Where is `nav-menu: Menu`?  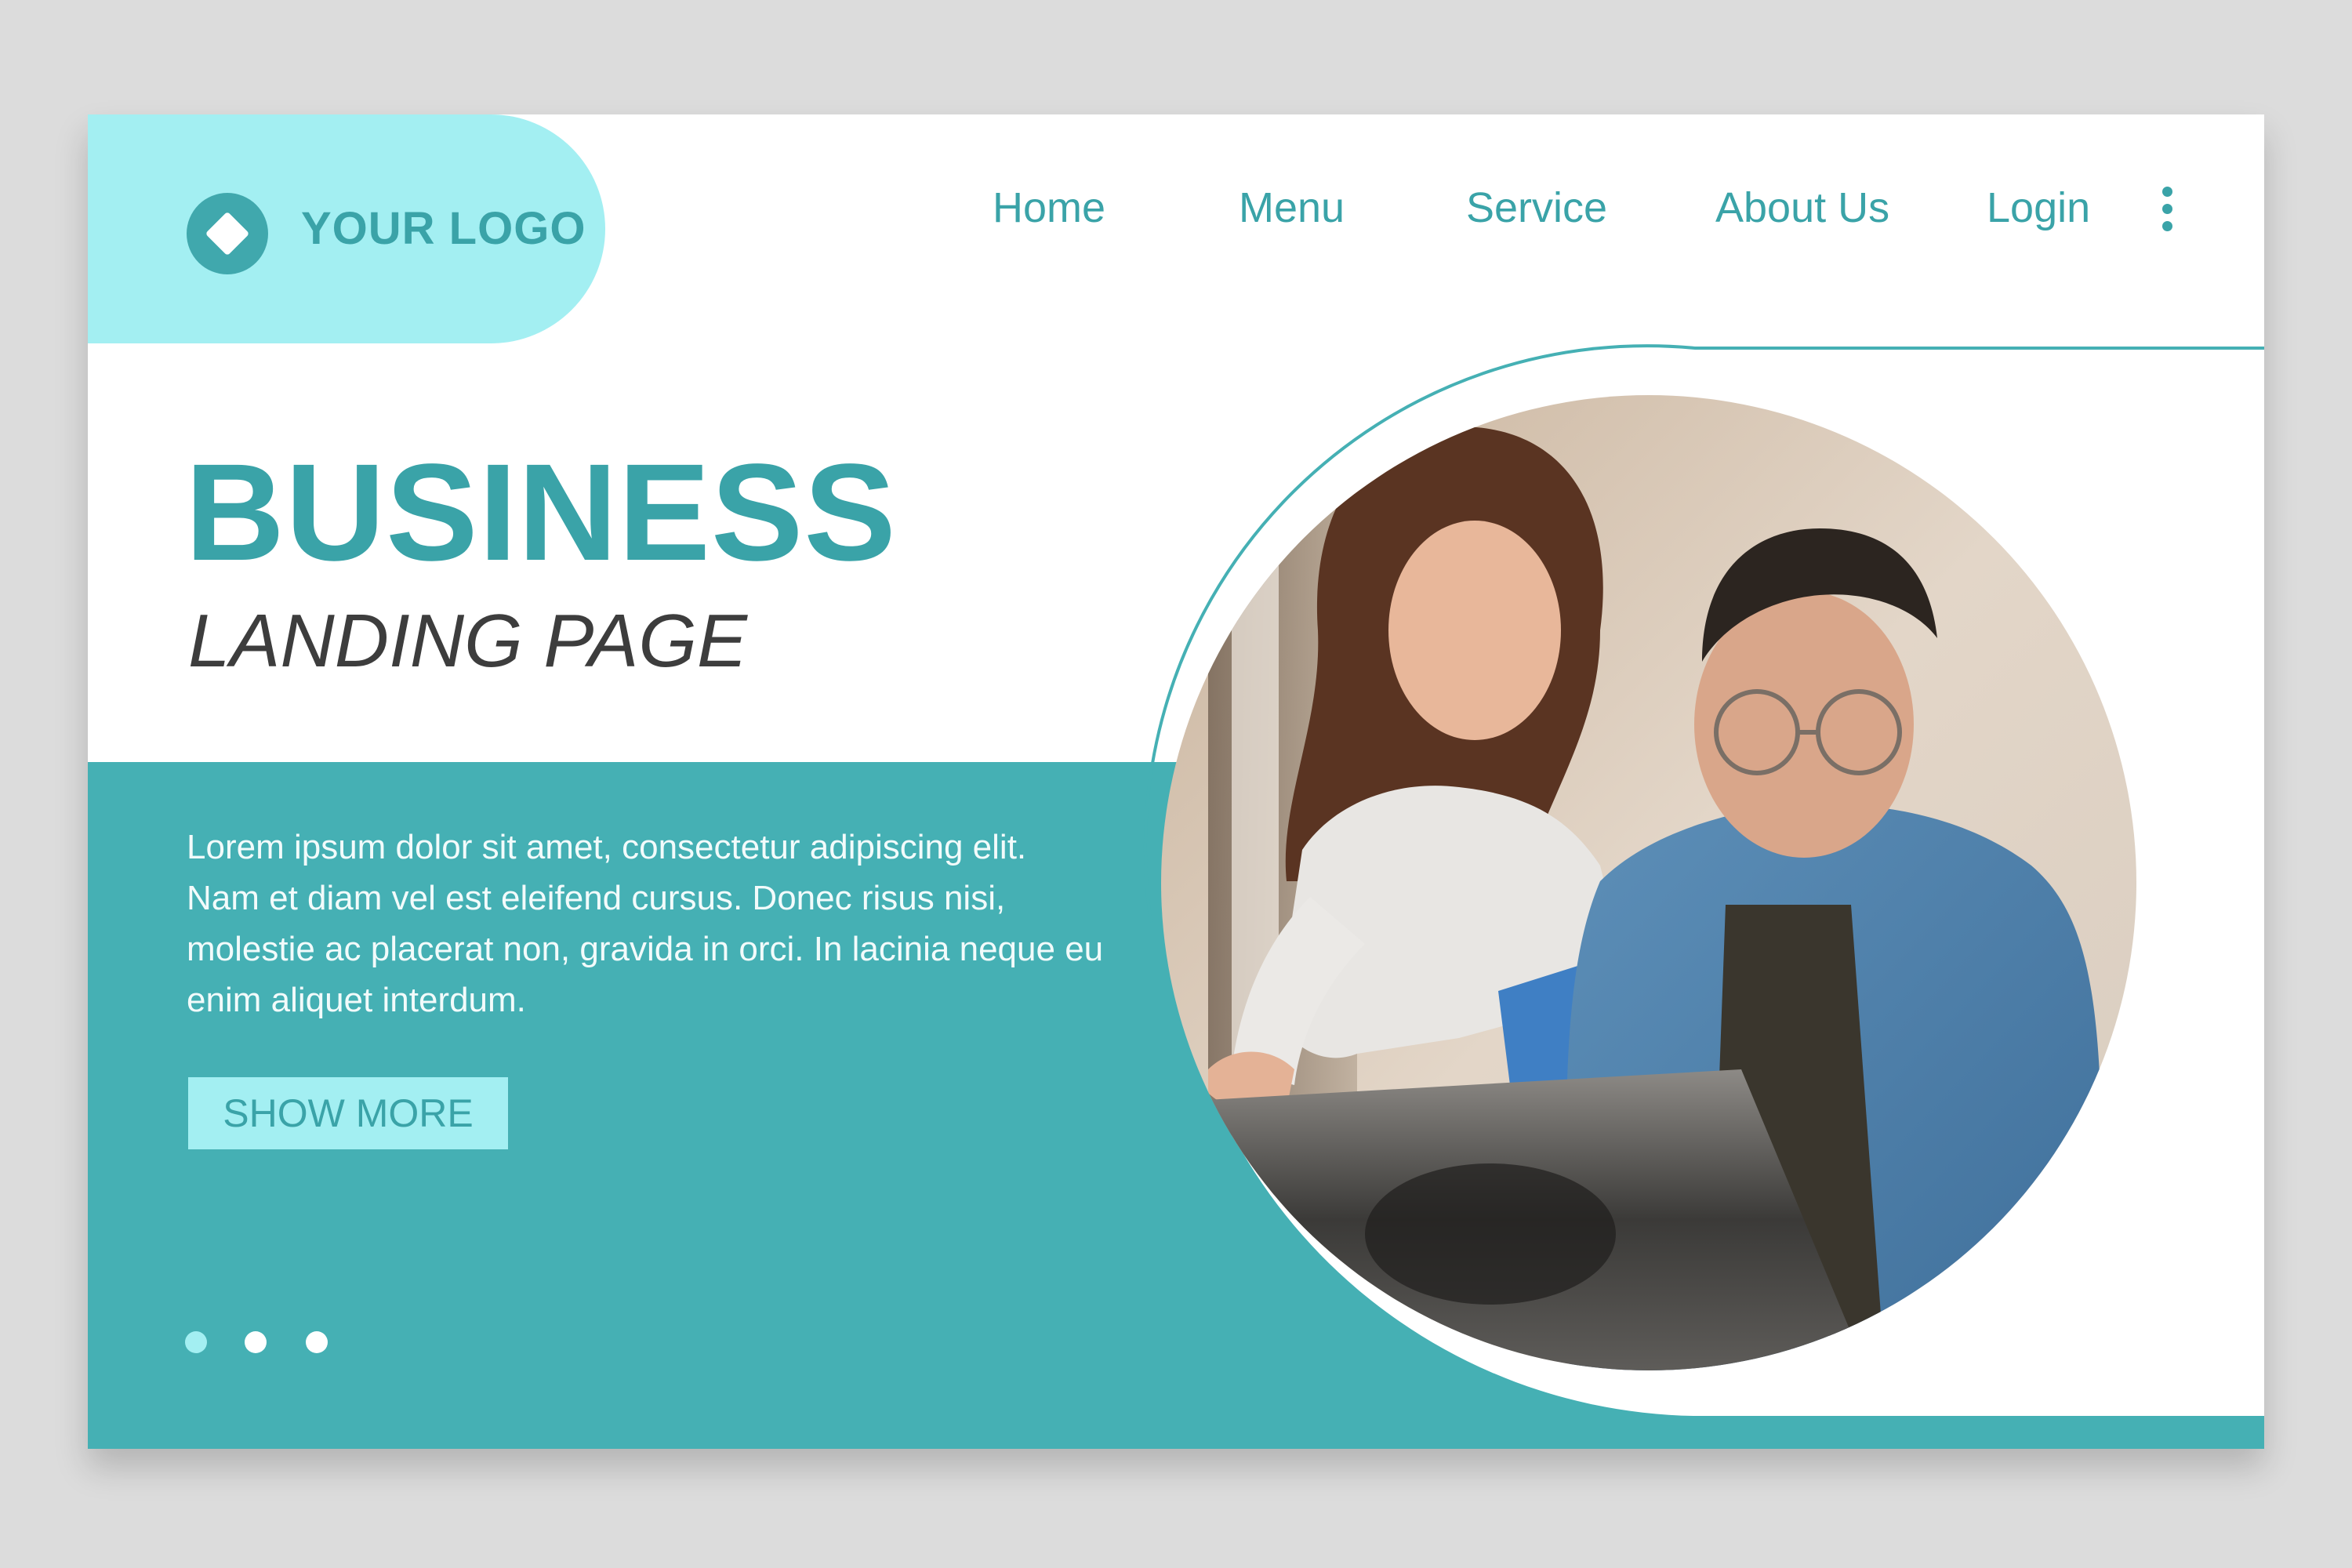
nav-menu: Menu is located at coordinates (1292, 208).